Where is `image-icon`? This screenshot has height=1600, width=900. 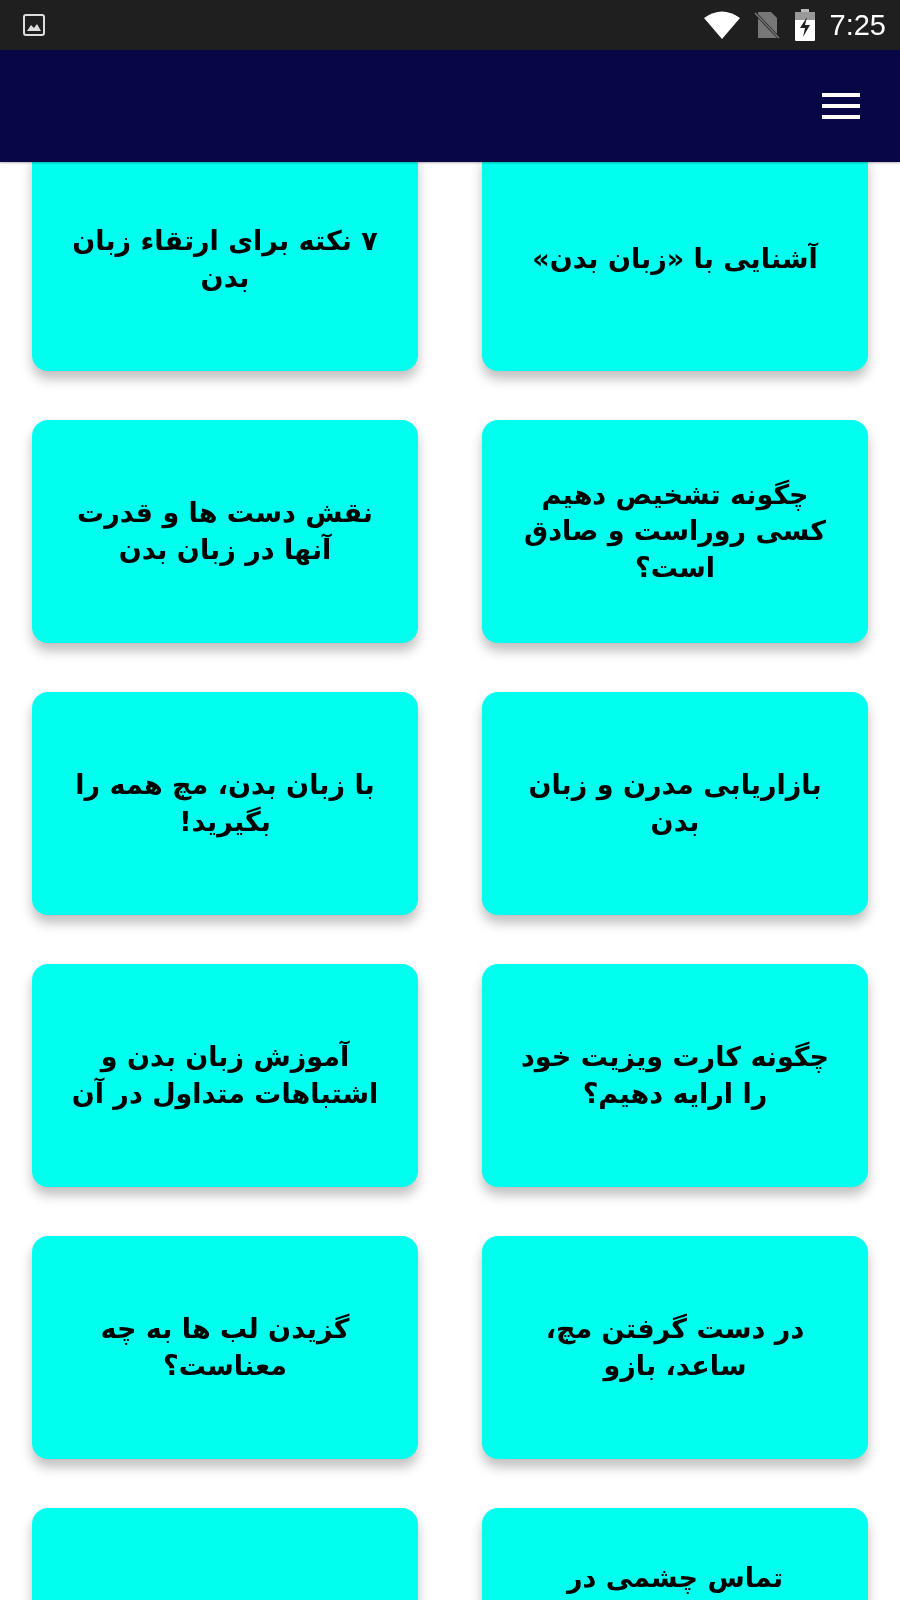
image-icon is located at coordinates (34, 25).